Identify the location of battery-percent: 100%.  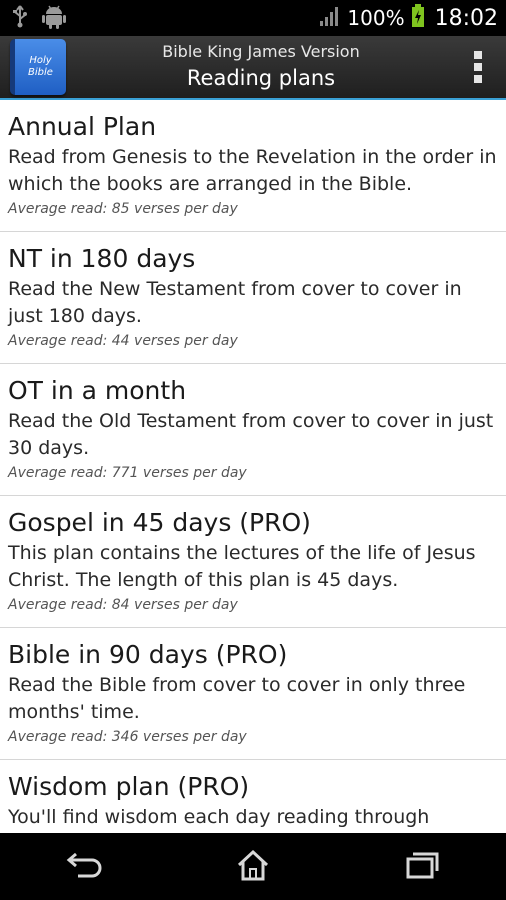
(376, 18).